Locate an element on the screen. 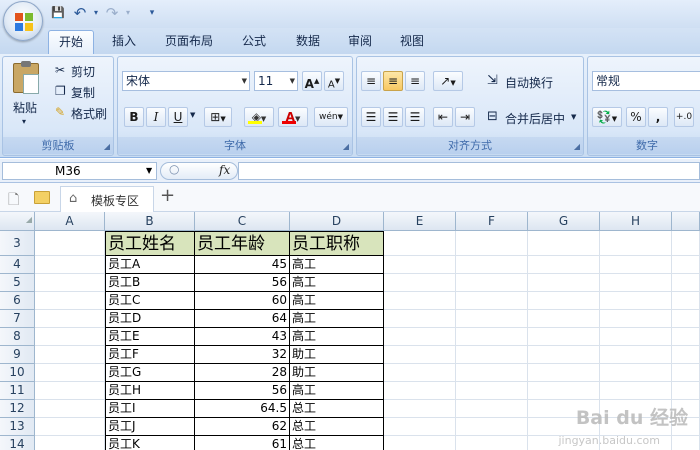  office-button is located at coordinates (23, 21).